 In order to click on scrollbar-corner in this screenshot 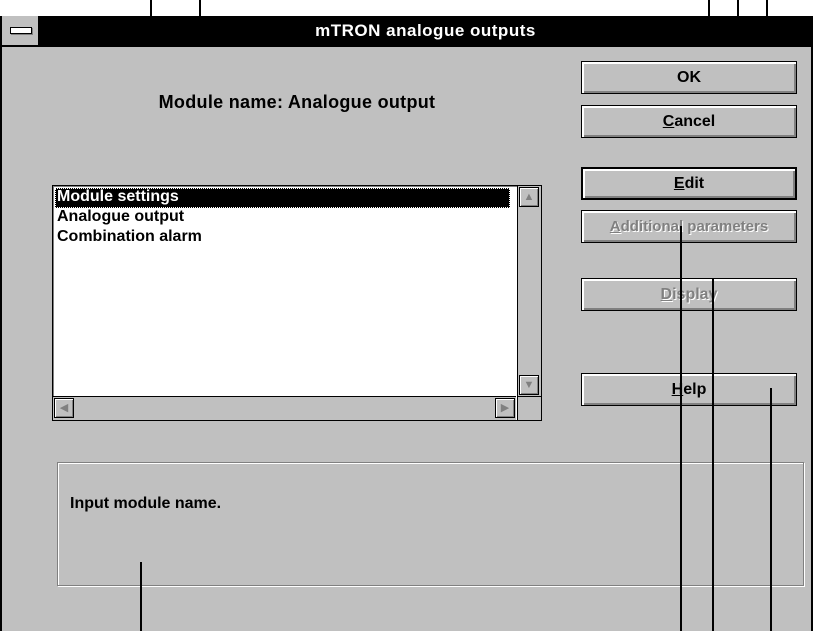, I will do `click(529, 408)`.